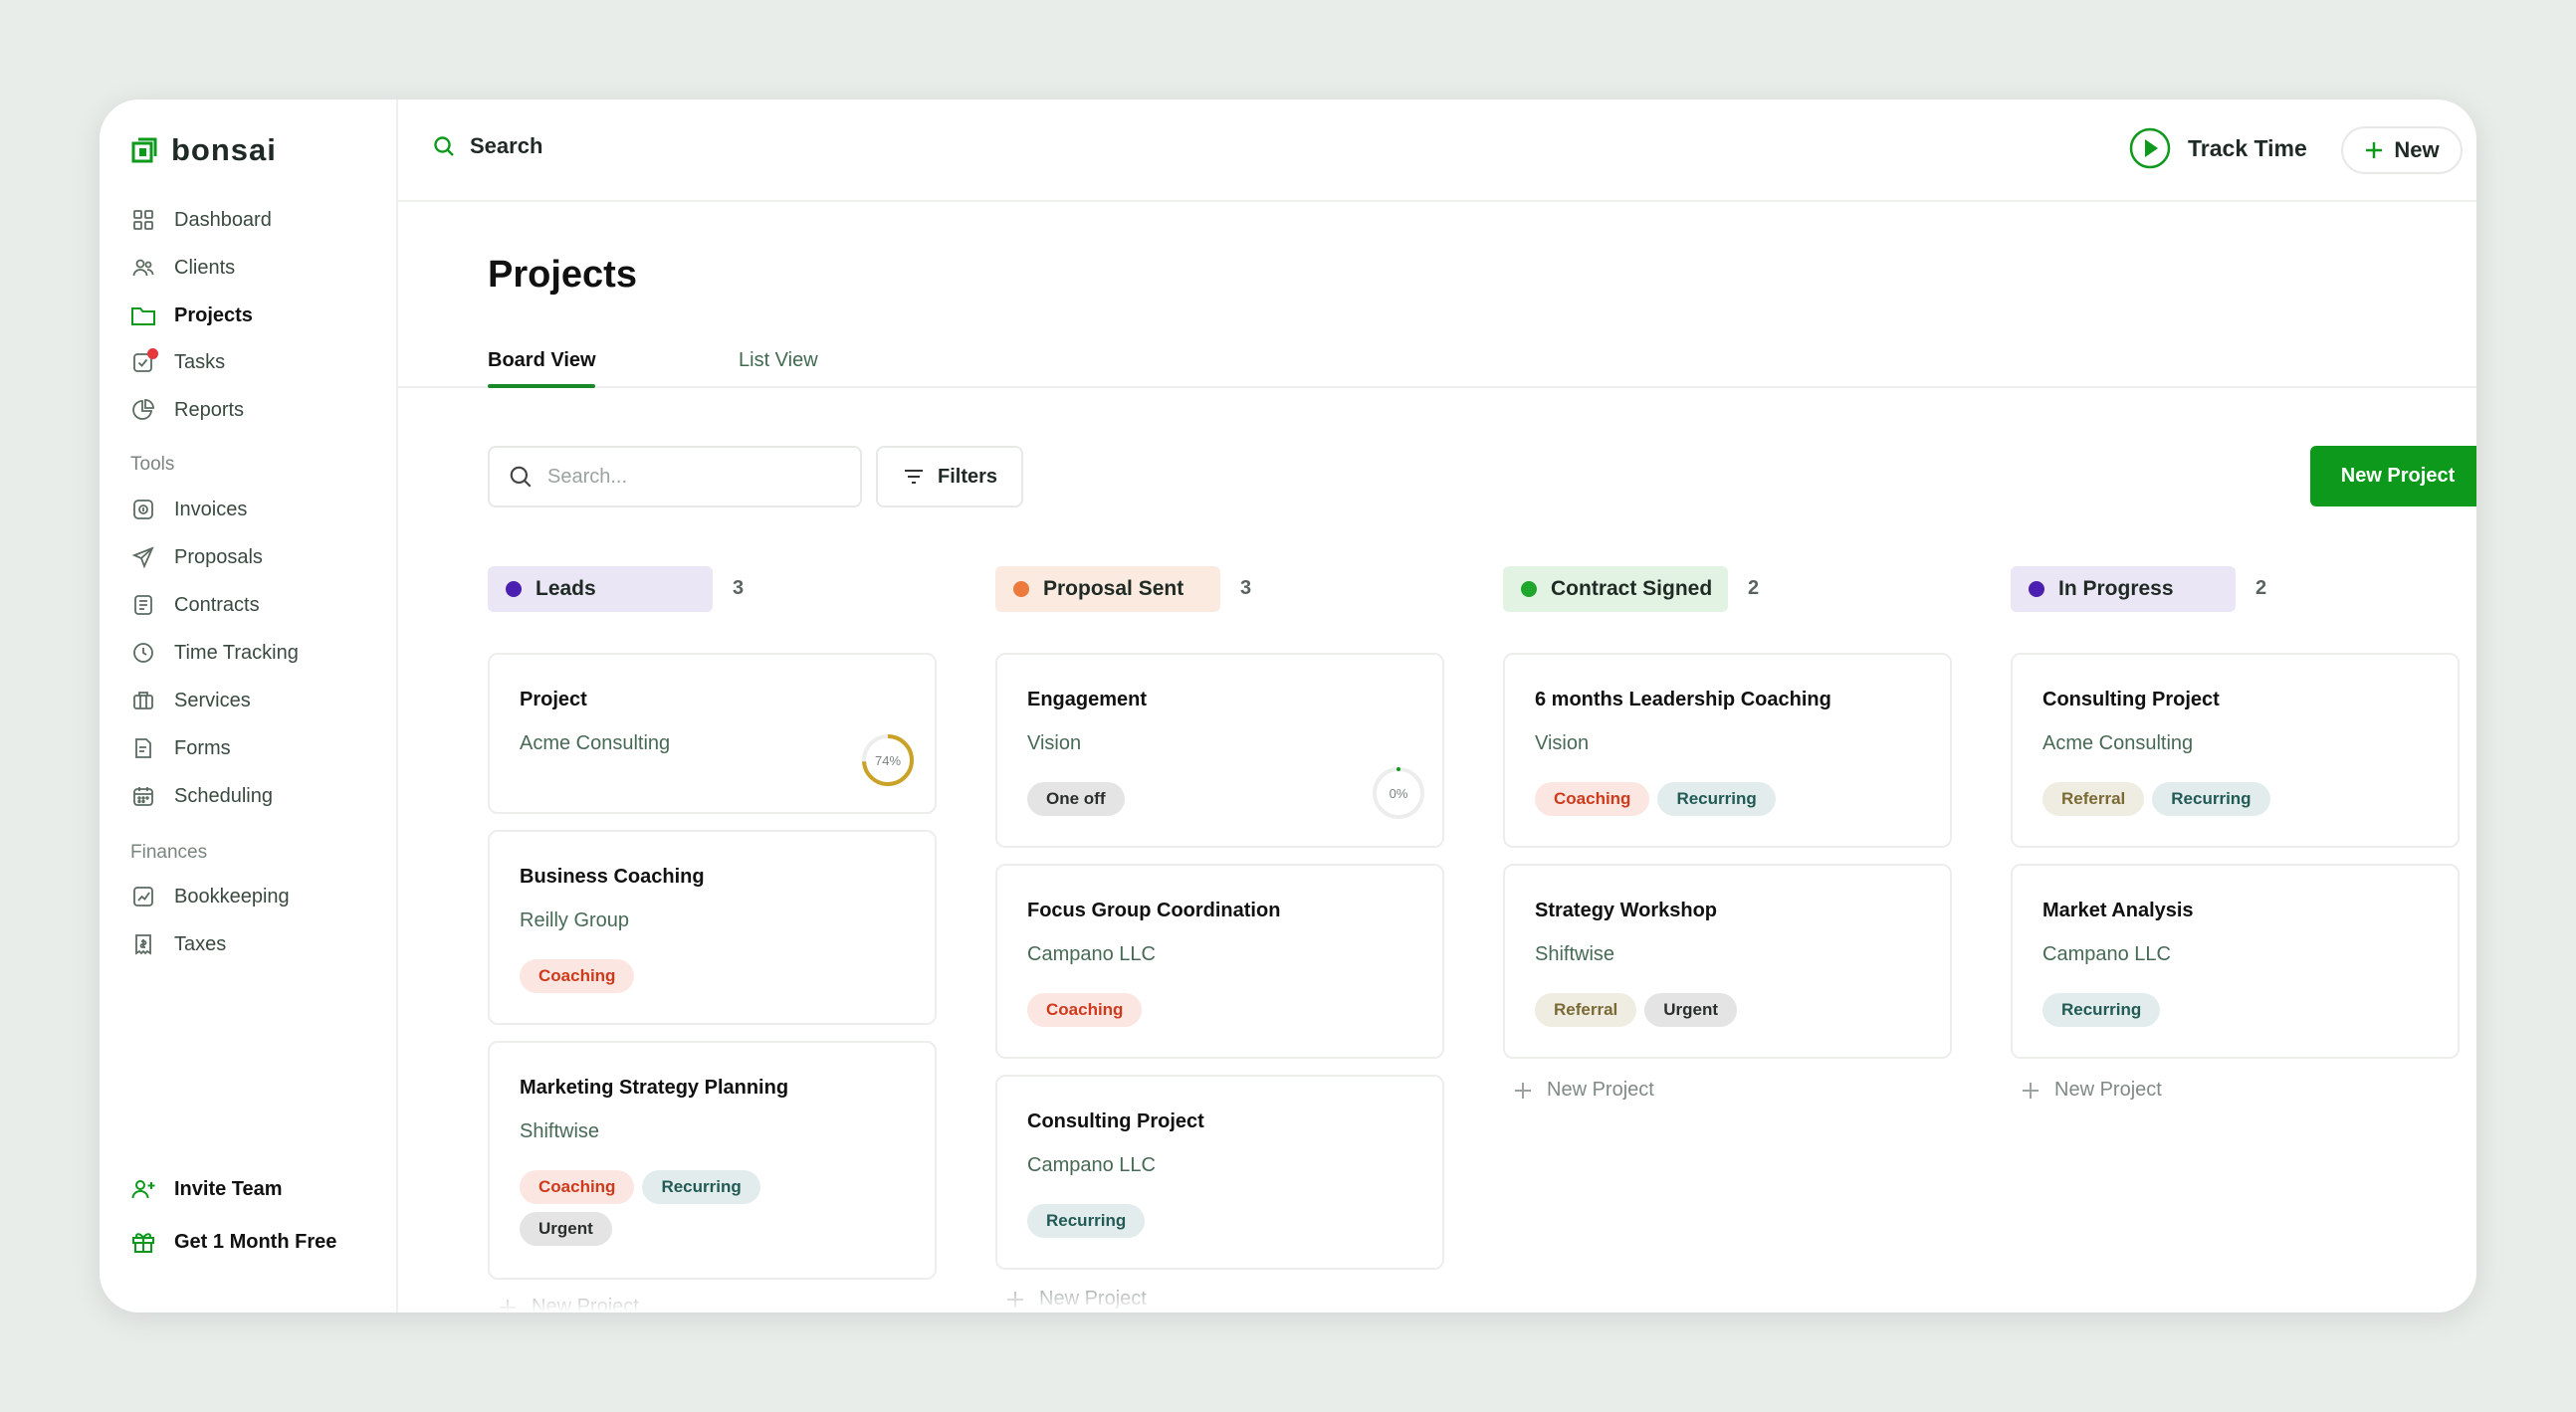 The image size is (2576, 1412). Describe the element at coordinates (211, 509) in the screenshot. I see `sidebar-item-label: Invoices` at that location.